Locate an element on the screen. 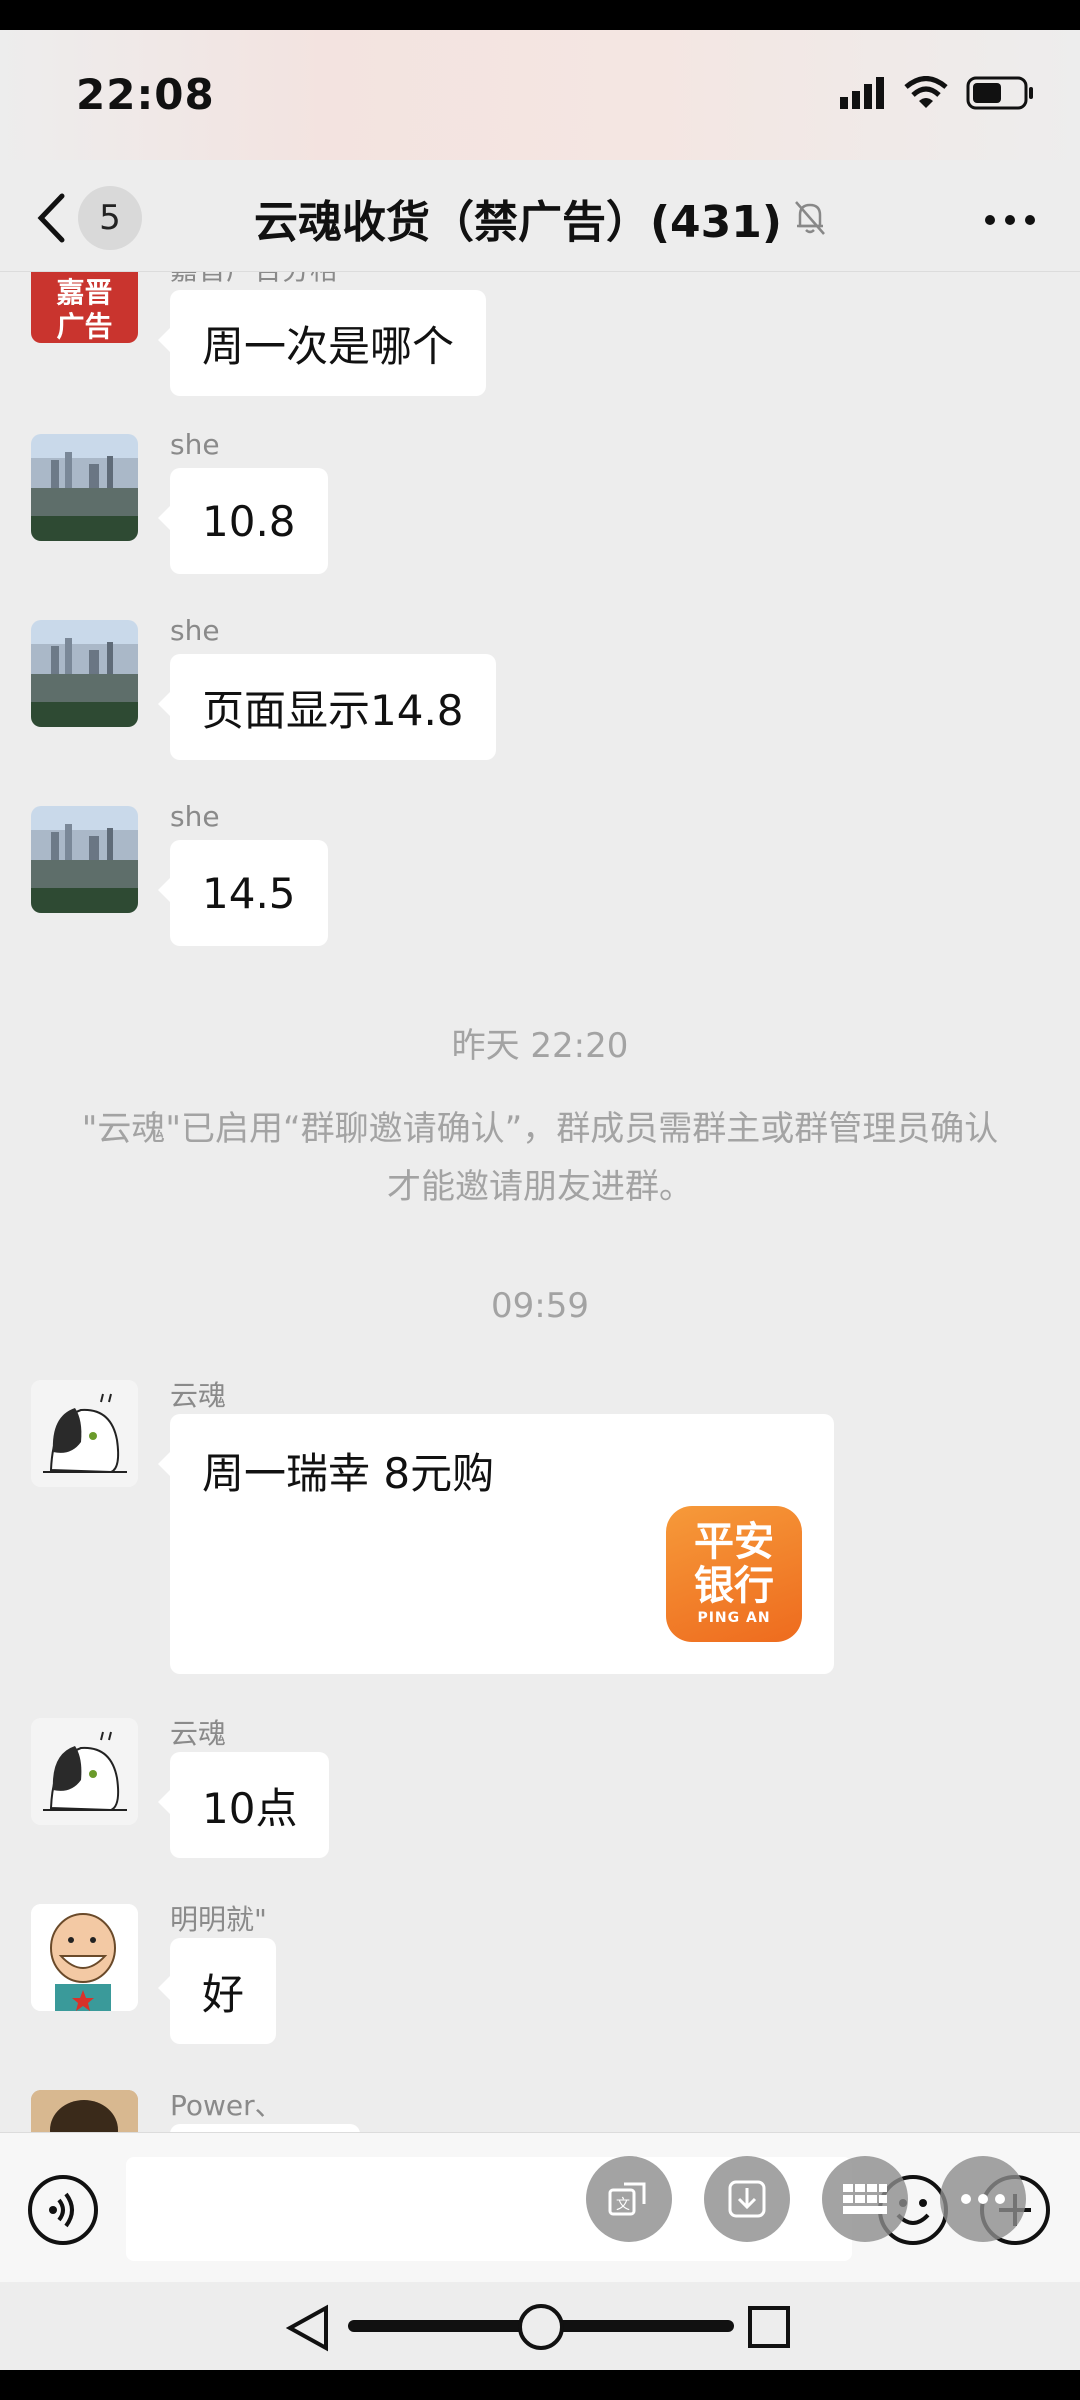 The image size is (1080, 2400). voice-button is located at coordinates (63, 2210).